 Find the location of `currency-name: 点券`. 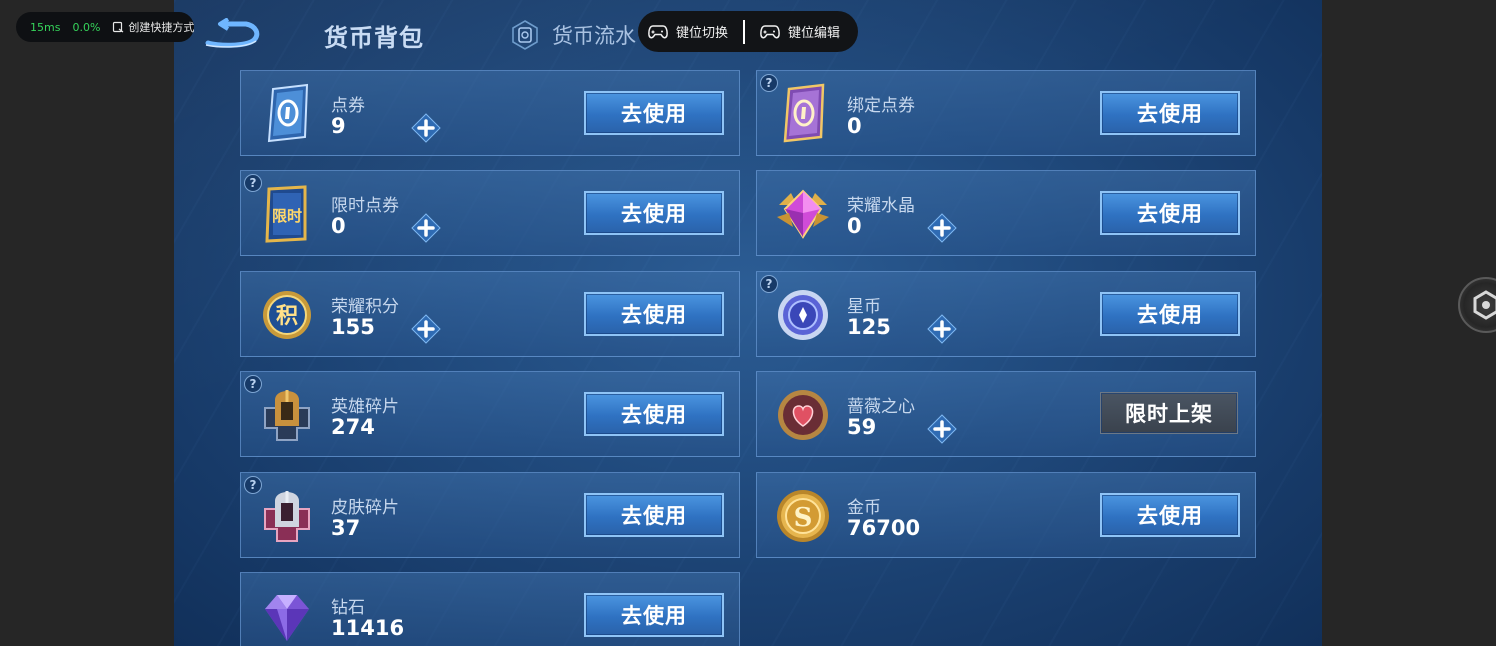

currency-name: 点券 is located at coordinates (348, 106).